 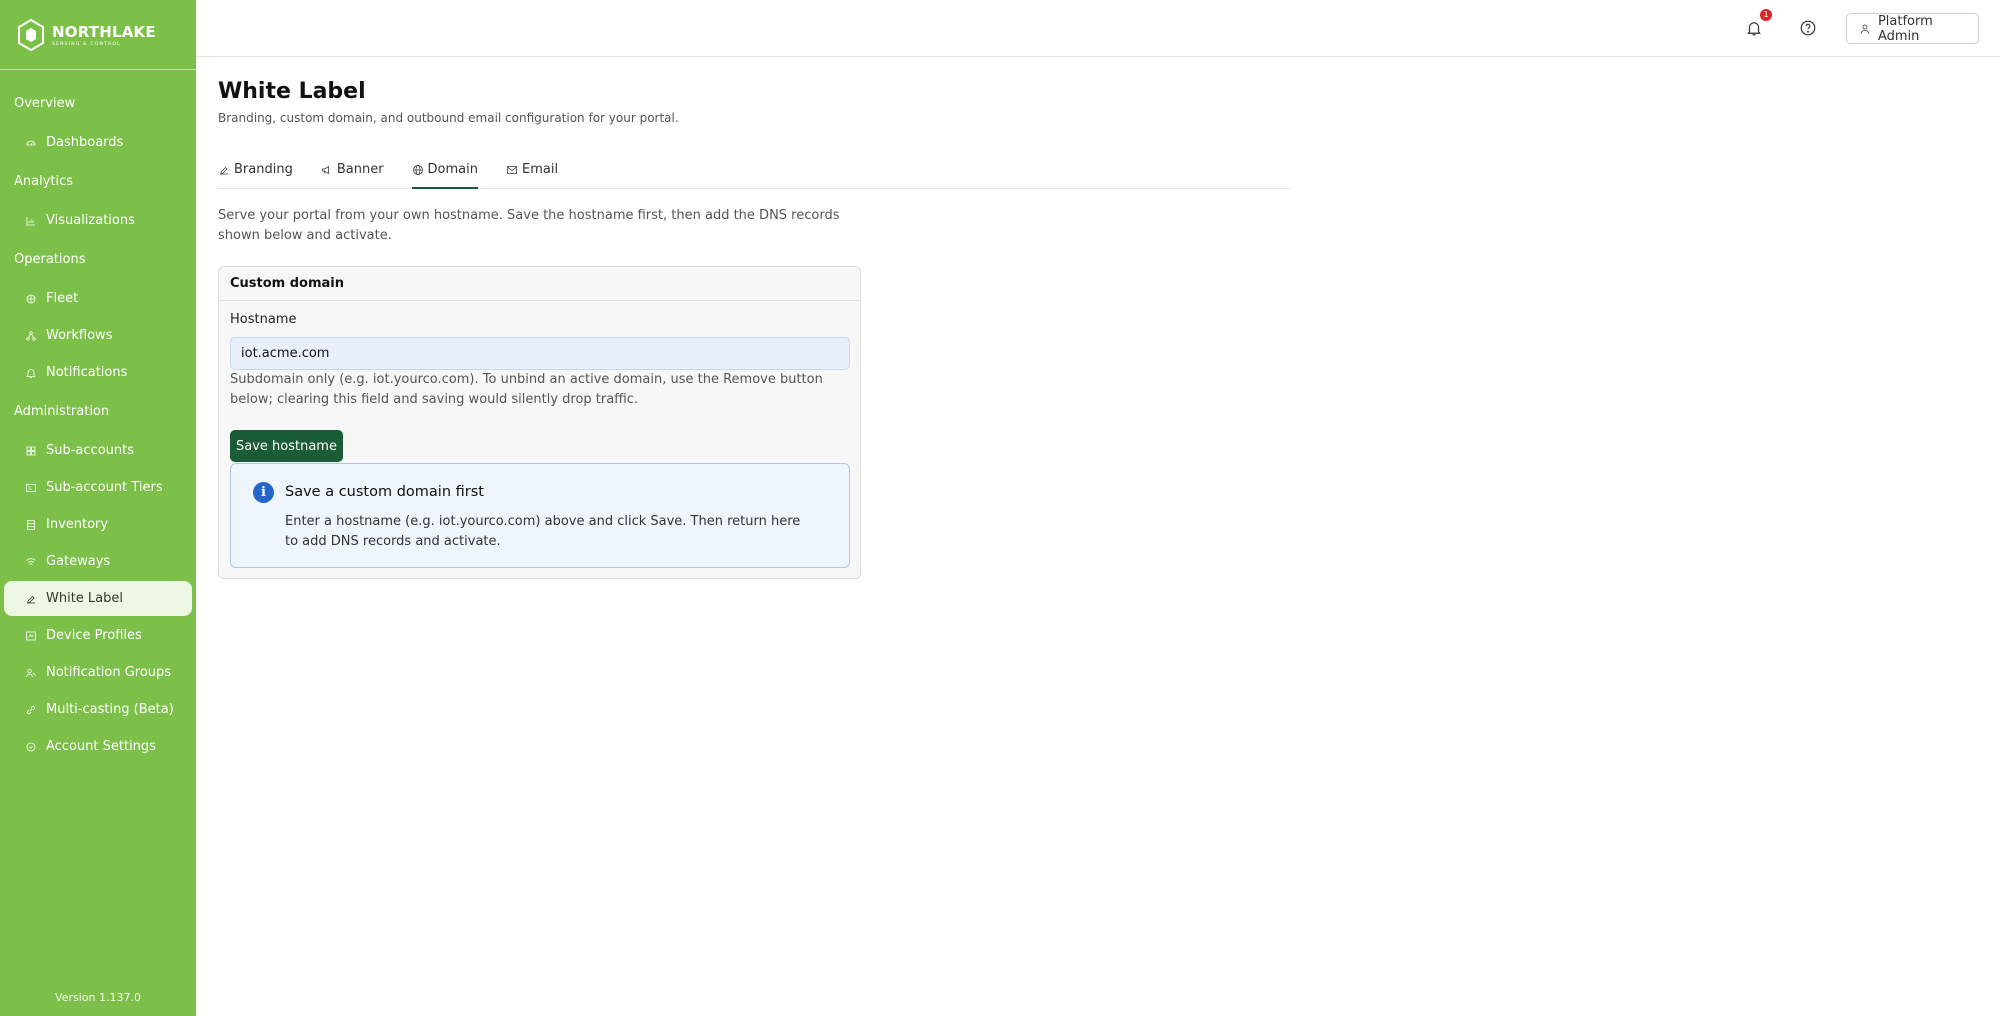 I want to click on sidebar-item-device-profiles: Device Profiles, so click(x=98, y=635).